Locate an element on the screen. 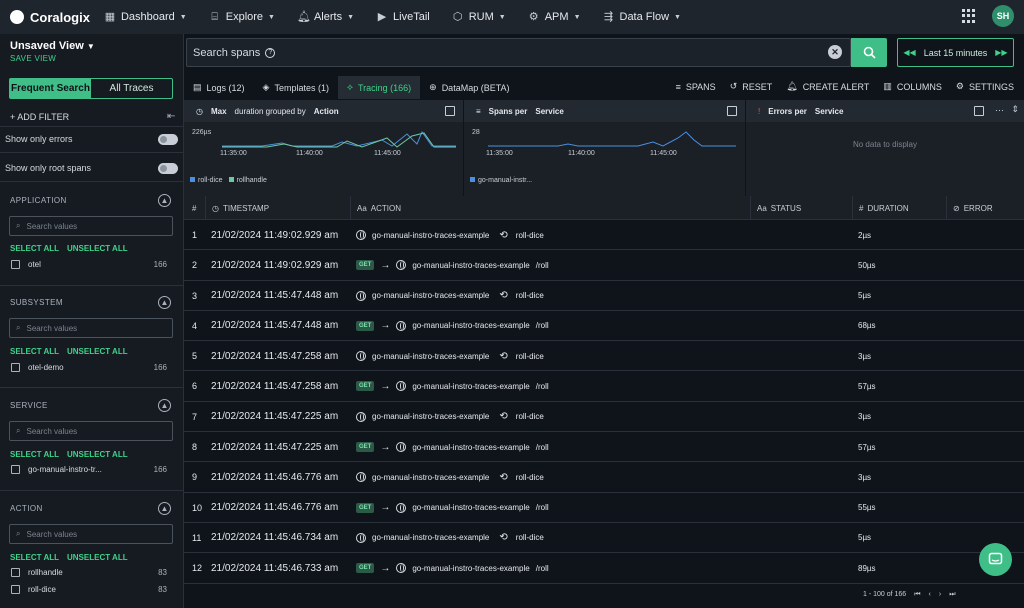 This screenshot has height=608, width=1024. application-unselect-all: UNSELECT ALL is located at coordinates (97, 248).